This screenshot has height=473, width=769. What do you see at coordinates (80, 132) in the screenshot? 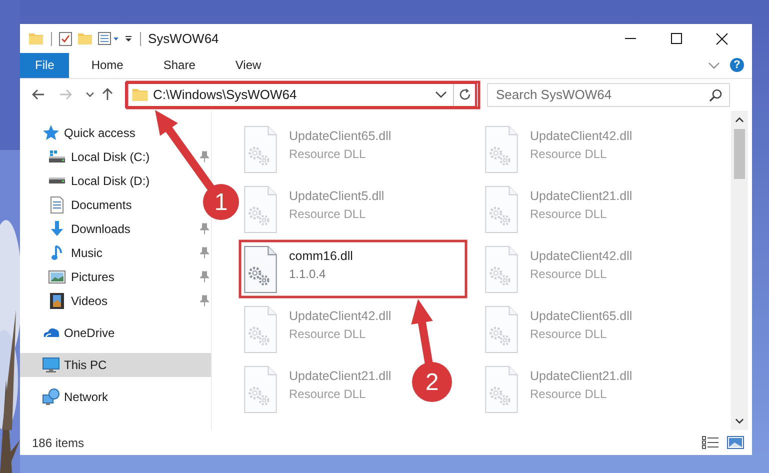
I see `nav-item: Quick access` at bounding box center [80, 132].